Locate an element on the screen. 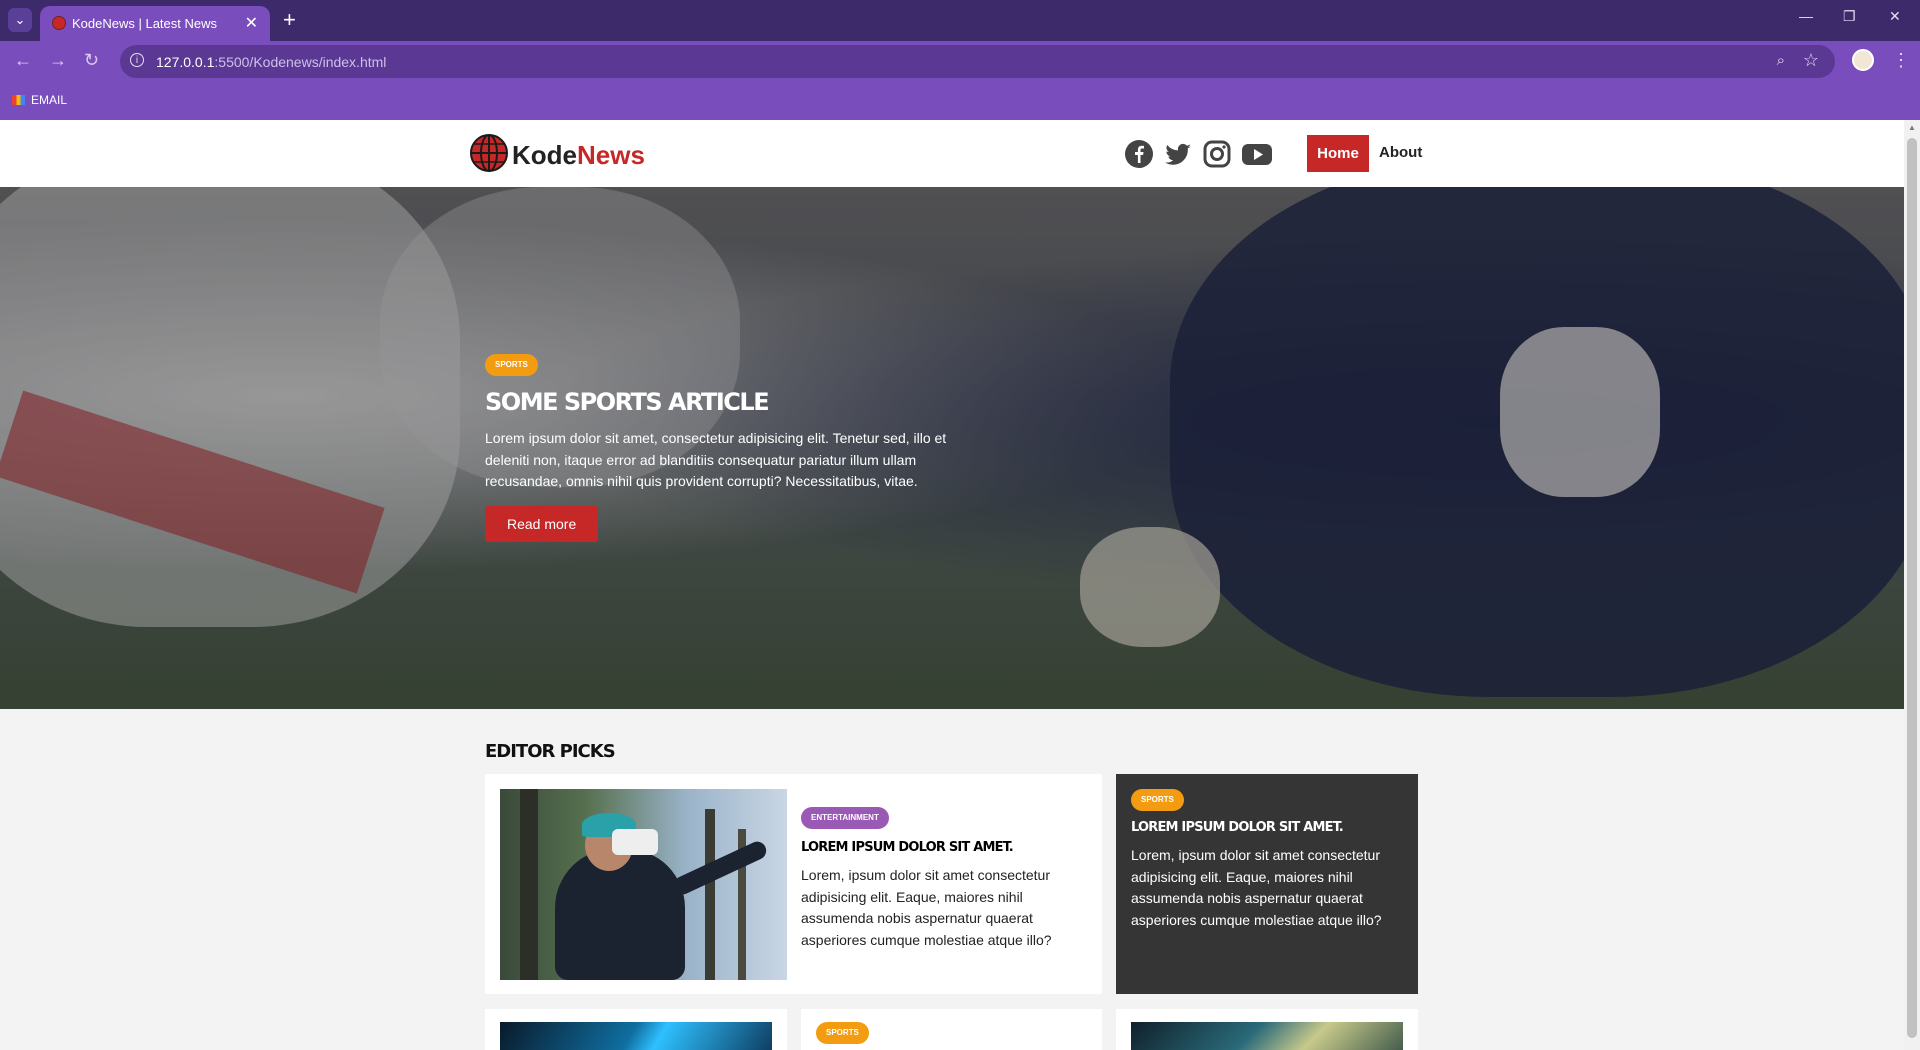 The height and width of the screenshot is (1050, 1920). bookmark-email: EMAIL is located at coordinates (39, 100).